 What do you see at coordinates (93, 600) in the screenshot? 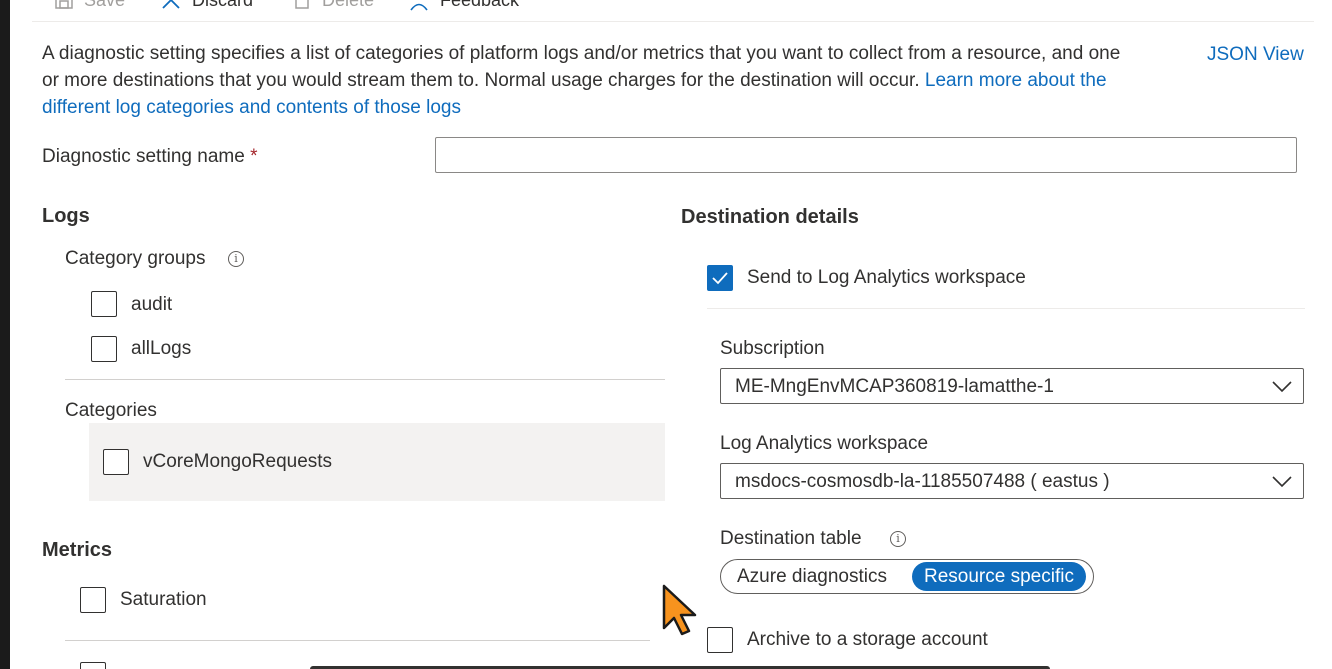
I see `saturation-checkbox` at bounding box center [93, 600].